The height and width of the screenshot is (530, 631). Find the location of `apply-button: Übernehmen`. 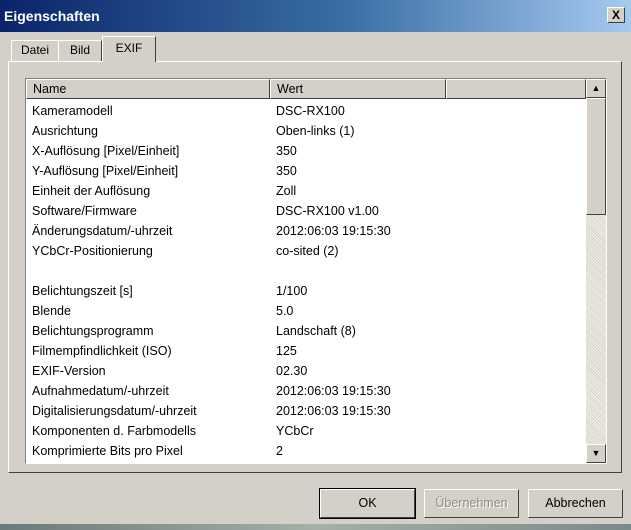

apply-button: Übernehmen is located at coordinates (471, 503).